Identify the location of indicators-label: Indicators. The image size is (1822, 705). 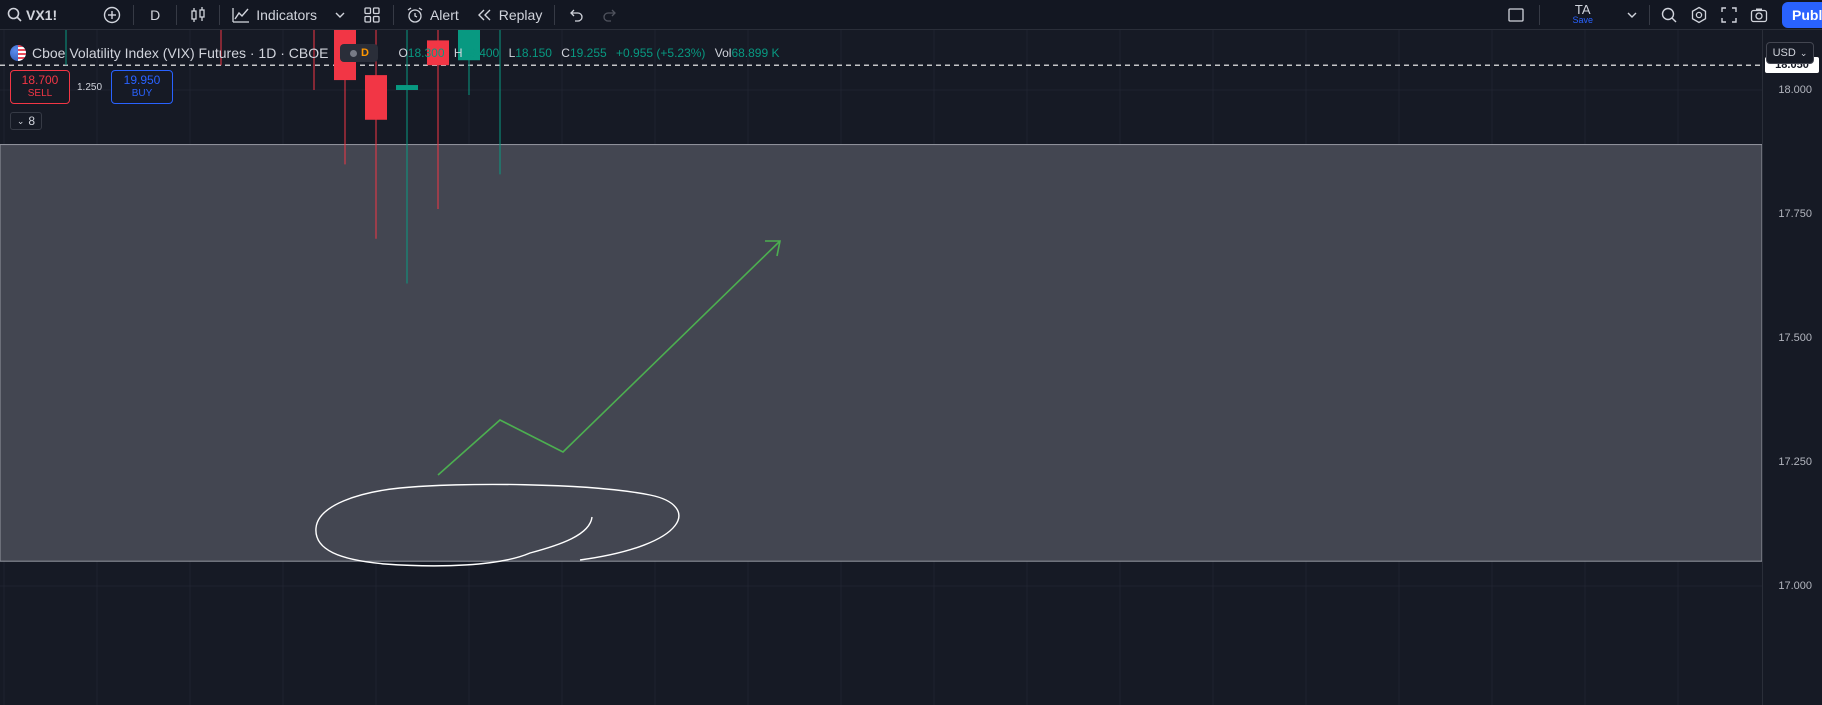
(286, 14).